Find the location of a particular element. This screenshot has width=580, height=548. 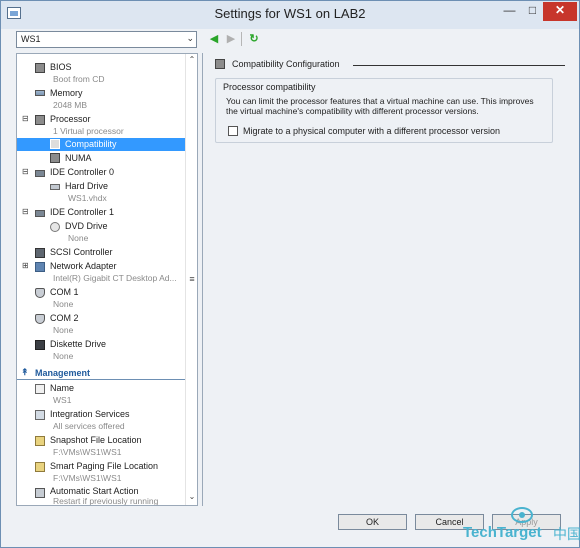

tree-item-label: BIOS is located at coordinates (61, 67).